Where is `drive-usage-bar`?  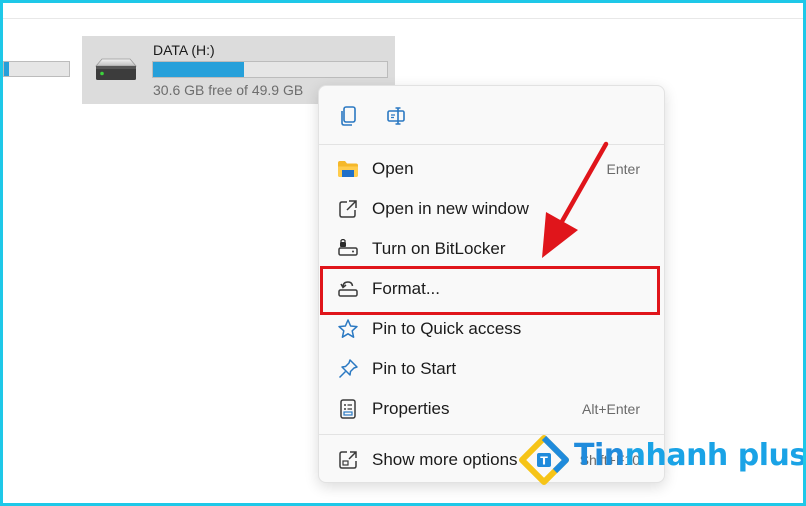 drive-usage-bar is located at coordinates (270, 69).